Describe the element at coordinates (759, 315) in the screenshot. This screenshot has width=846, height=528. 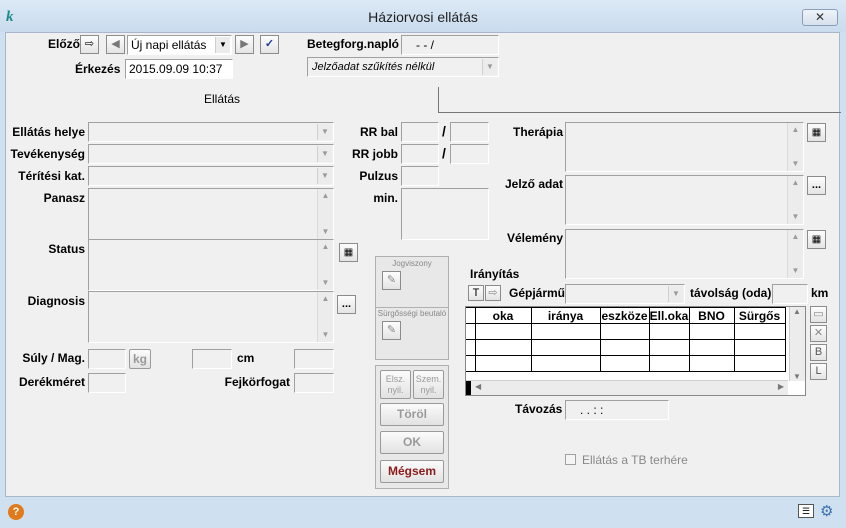
I see `col-surgos: Sürgős` at that location.